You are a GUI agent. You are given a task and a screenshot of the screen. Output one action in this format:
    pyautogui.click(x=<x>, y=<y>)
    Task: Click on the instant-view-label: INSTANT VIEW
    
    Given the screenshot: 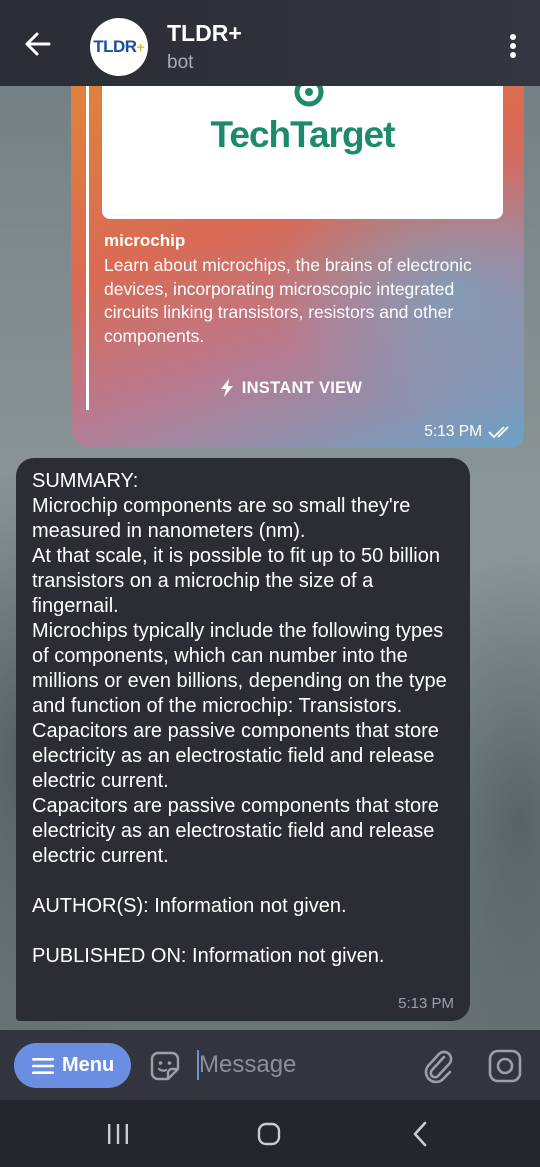 What is the action you would take?
    pyautogui.click(x=302, y=387)
    